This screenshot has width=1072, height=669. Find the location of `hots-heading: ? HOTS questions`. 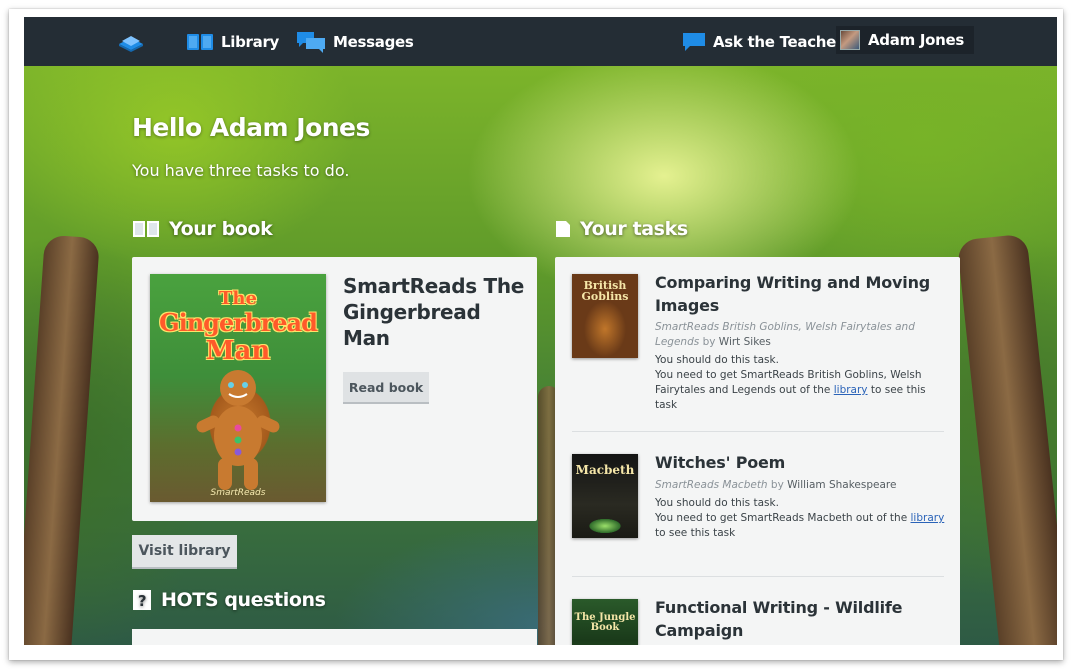

hots-heading: ? HOTS questions is located at coordinates (229, 600).